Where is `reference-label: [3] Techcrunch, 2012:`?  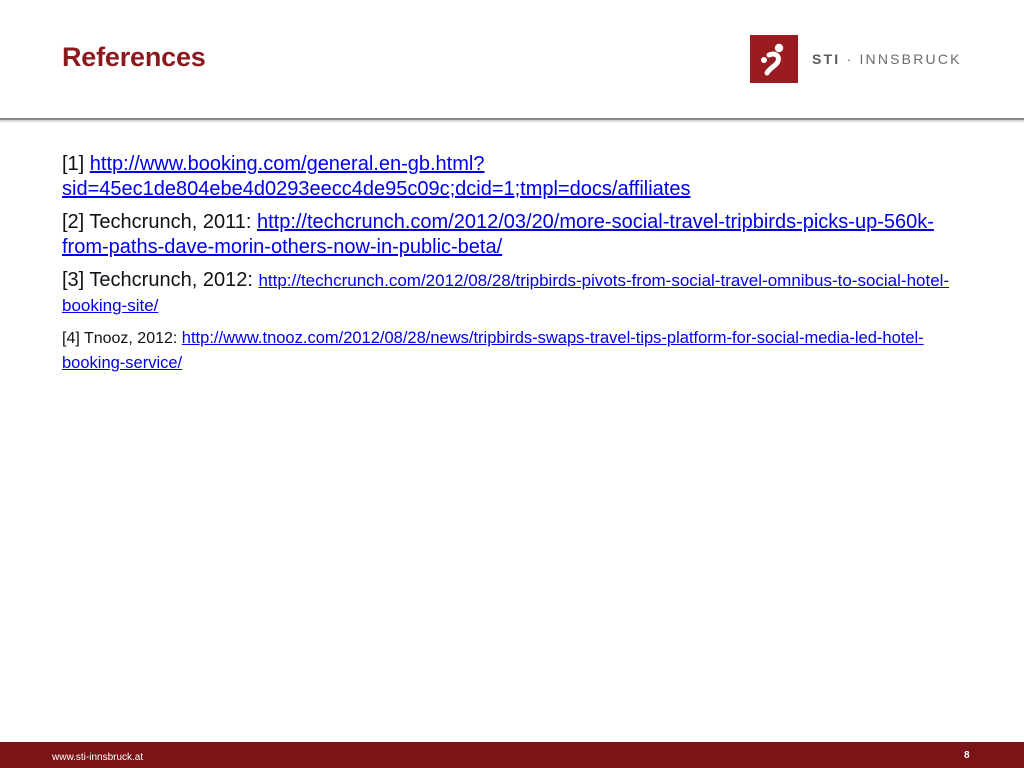
reference-label: [3] Techcrunch, 2012: is located at coordinates (160, 280).